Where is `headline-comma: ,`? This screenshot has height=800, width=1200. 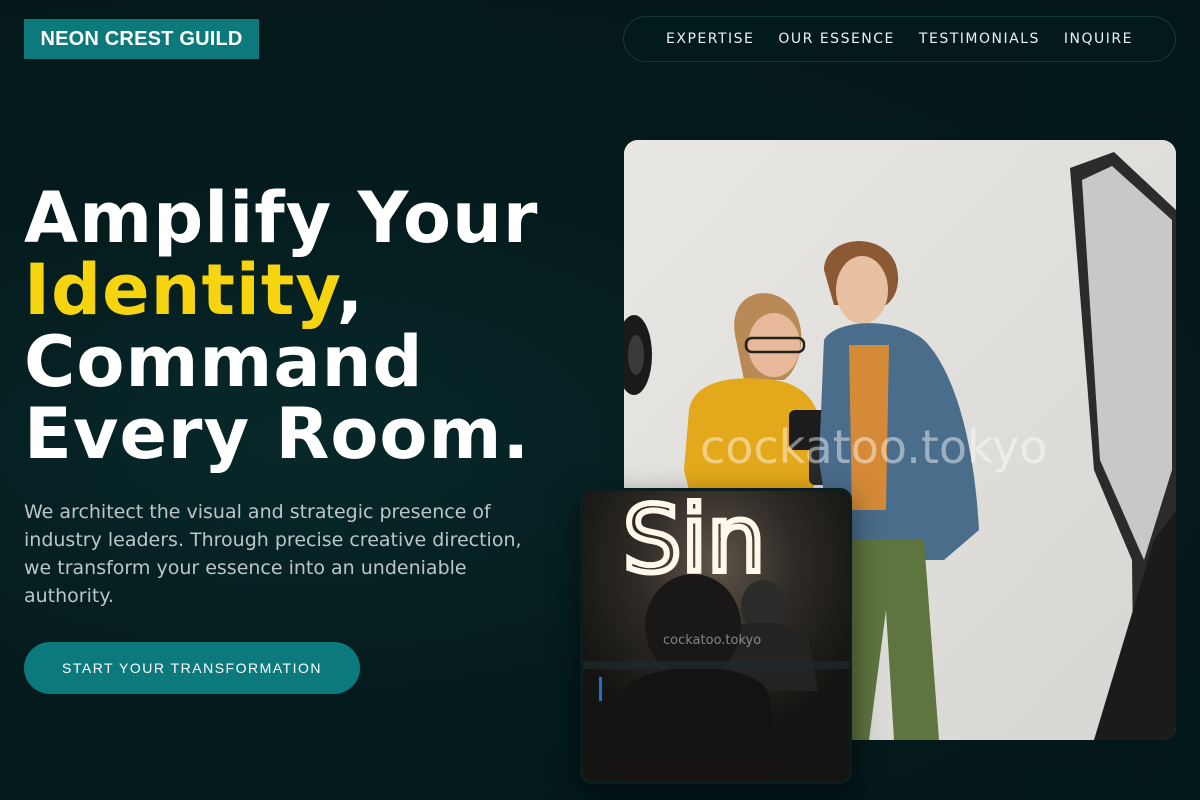 headline-comma: , is located at coordinates (350, 290).